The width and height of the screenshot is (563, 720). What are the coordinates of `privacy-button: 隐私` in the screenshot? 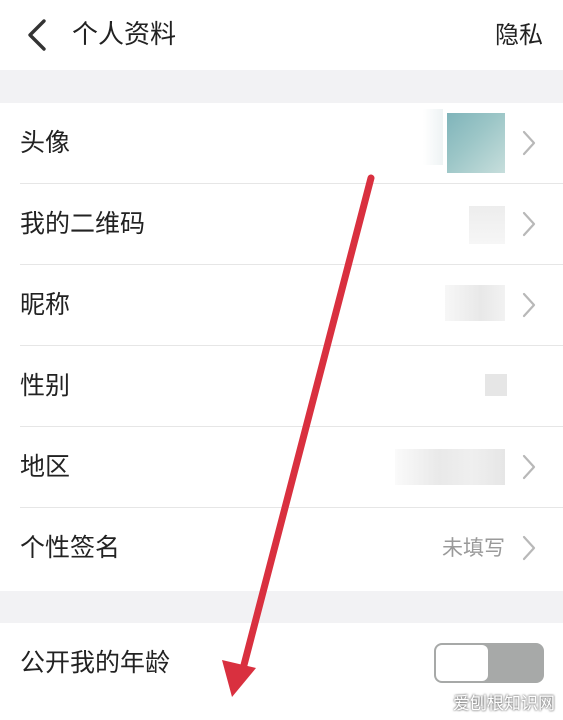 It's located at (519, 35).